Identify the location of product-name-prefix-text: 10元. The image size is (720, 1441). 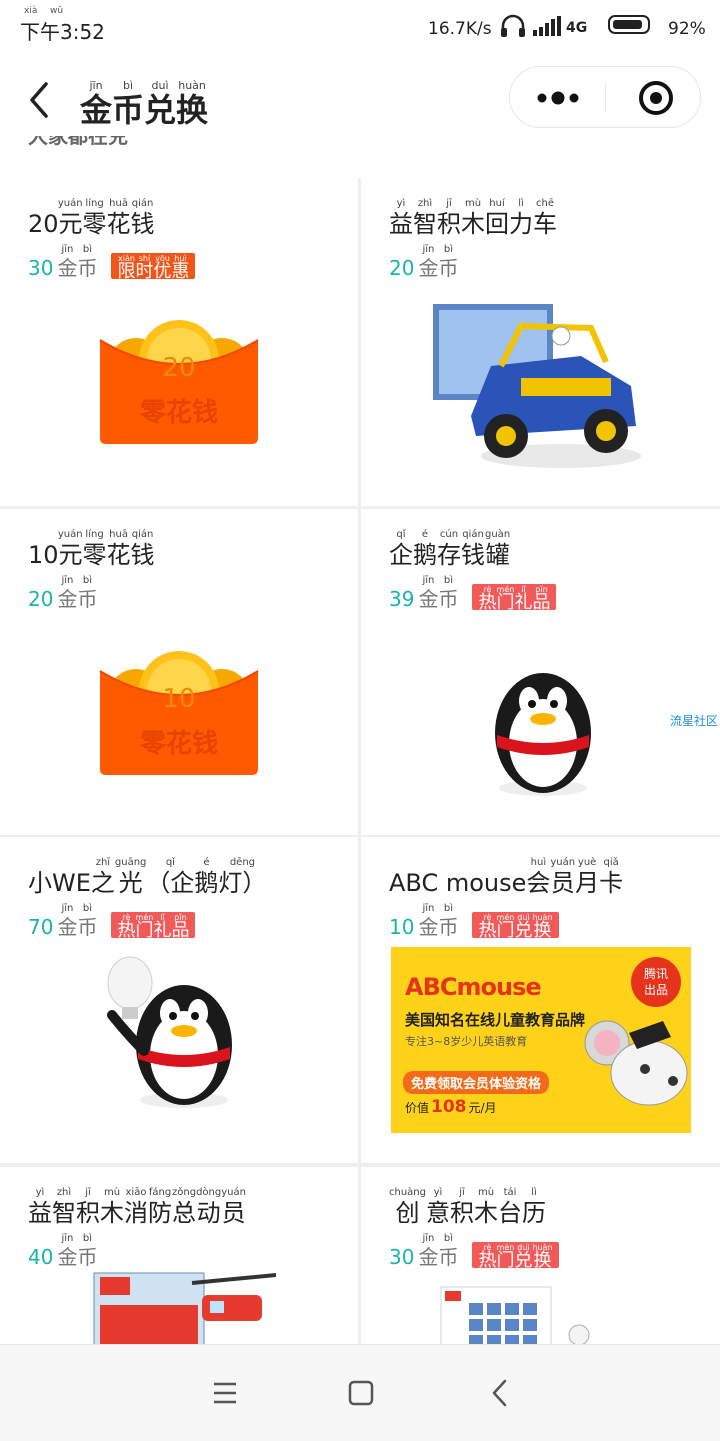
(55, 555).